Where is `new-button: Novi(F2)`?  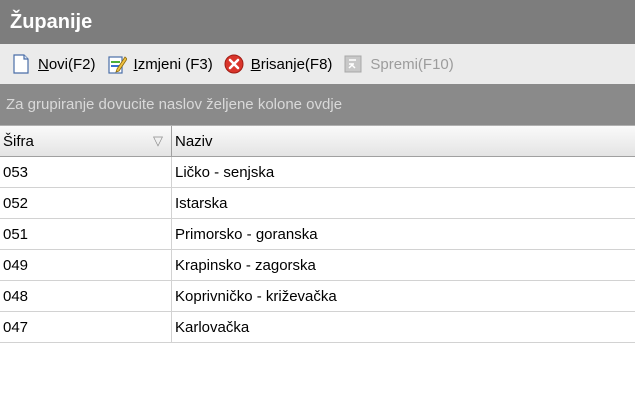 new-button: Novi(F2) is located at coordinates (53, 64).